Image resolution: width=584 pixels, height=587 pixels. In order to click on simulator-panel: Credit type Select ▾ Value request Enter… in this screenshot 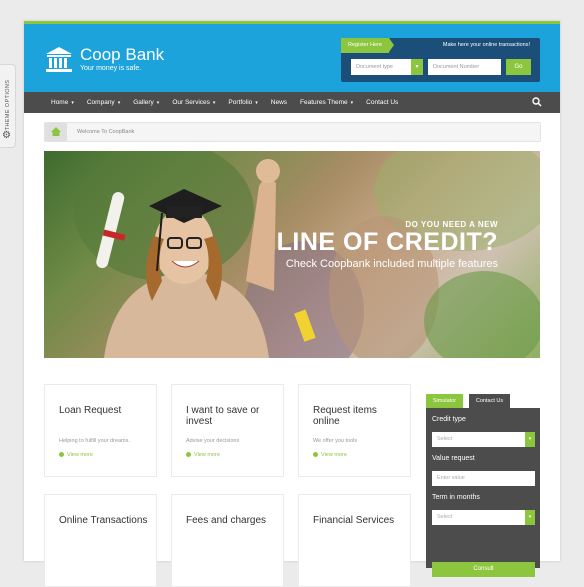, I will do `click(483, 492)`.